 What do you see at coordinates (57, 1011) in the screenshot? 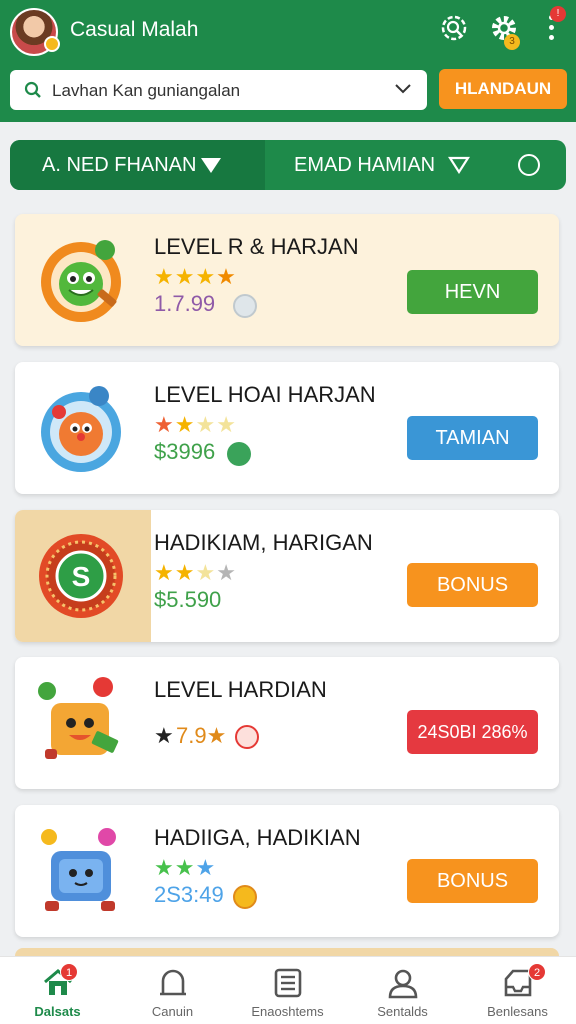
I see `nav-label: Dalsats` at bounding box center [57, 1011].